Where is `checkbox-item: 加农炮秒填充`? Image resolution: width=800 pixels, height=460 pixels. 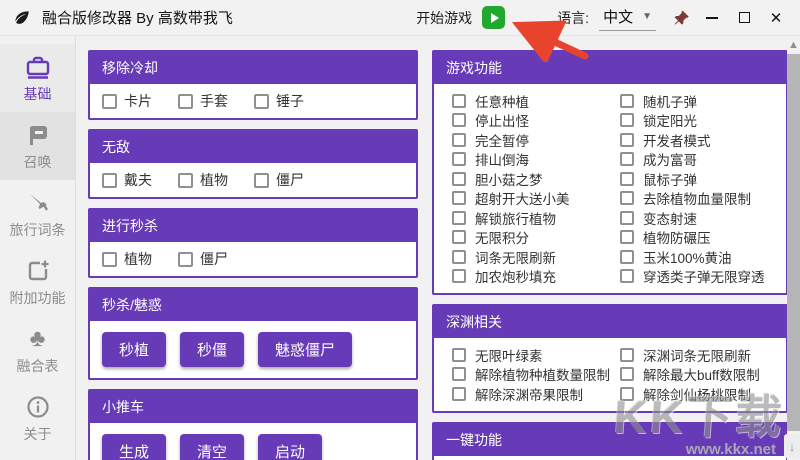
checkbox-item: 加农炮秒填充 is located at coordinates (536, 277).